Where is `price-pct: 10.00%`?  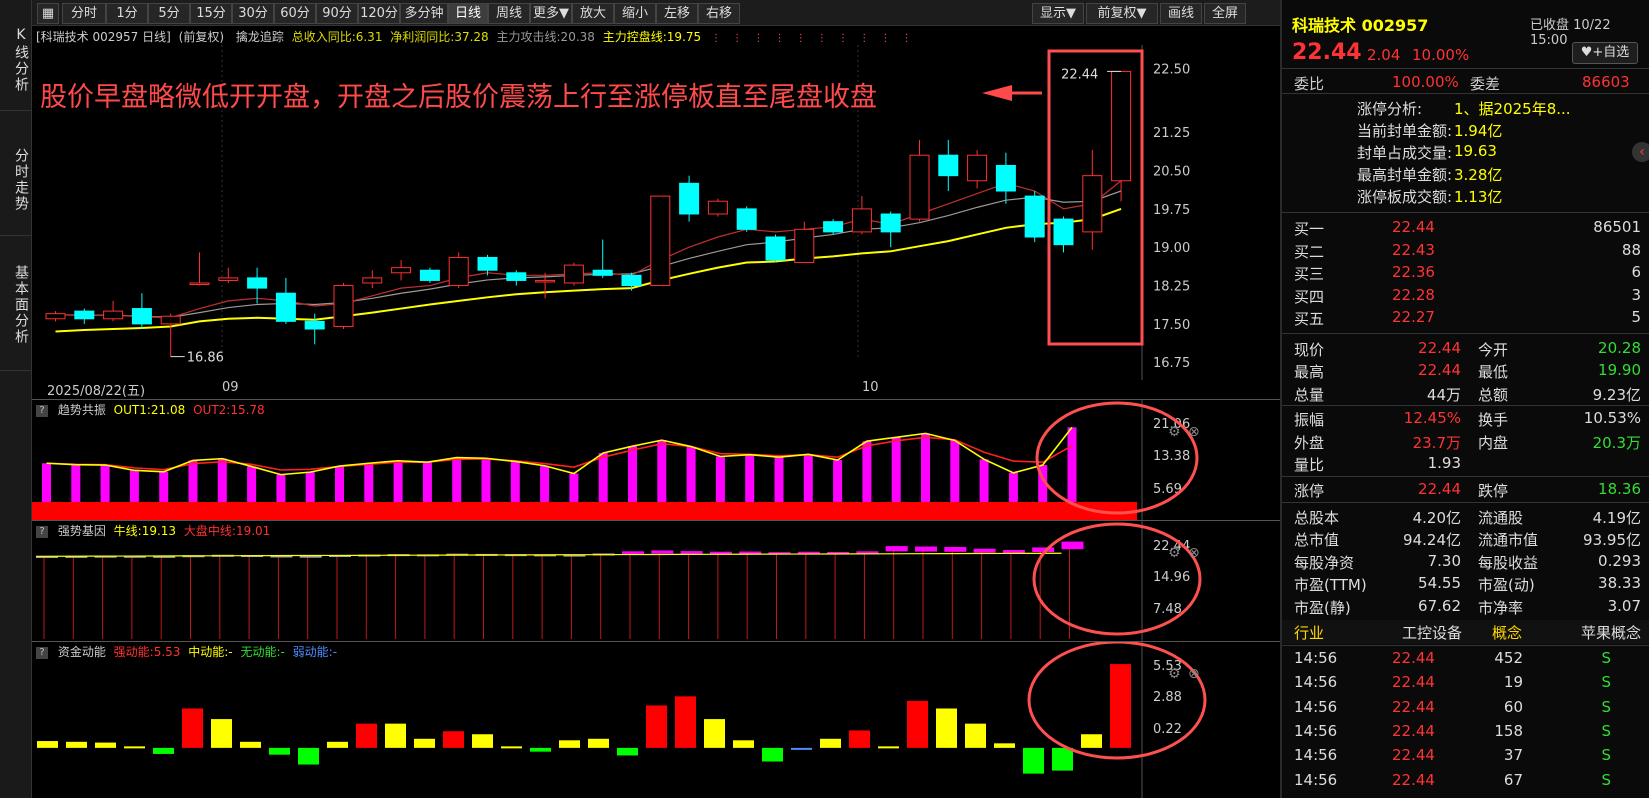 price-pct: 10.00% is located at coordinates (1441, 55).